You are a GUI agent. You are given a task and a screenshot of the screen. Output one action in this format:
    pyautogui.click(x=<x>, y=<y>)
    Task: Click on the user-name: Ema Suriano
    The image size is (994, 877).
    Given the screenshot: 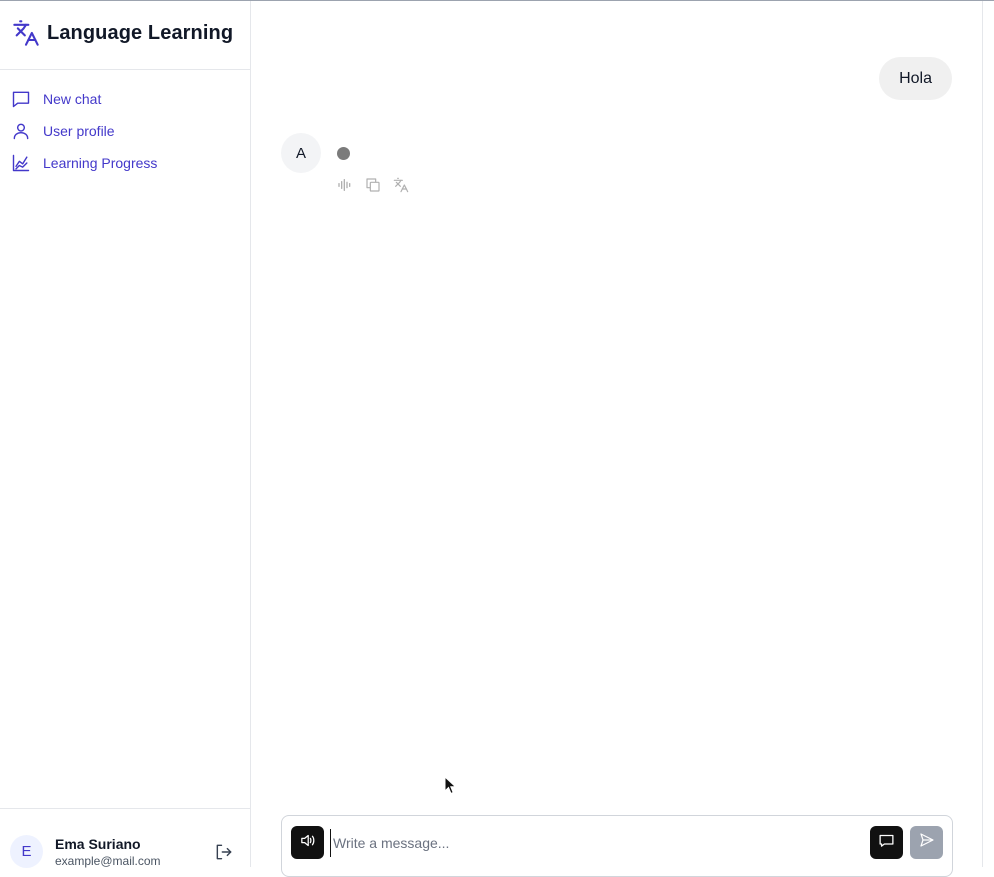 What is the action you would take?
    pyautogui.click(x=98, y=844)
    